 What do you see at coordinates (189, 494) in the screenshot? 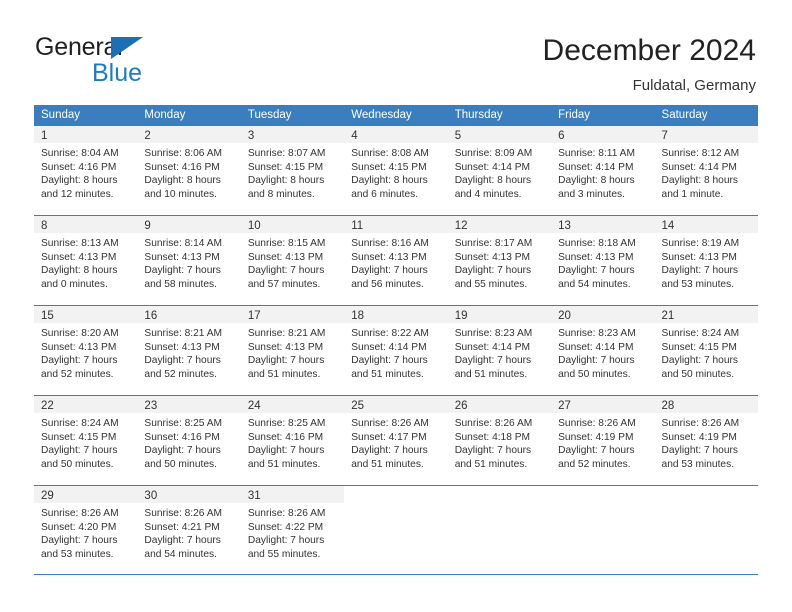
I see `day-number-band: 30` at bounding box center [189, 494].